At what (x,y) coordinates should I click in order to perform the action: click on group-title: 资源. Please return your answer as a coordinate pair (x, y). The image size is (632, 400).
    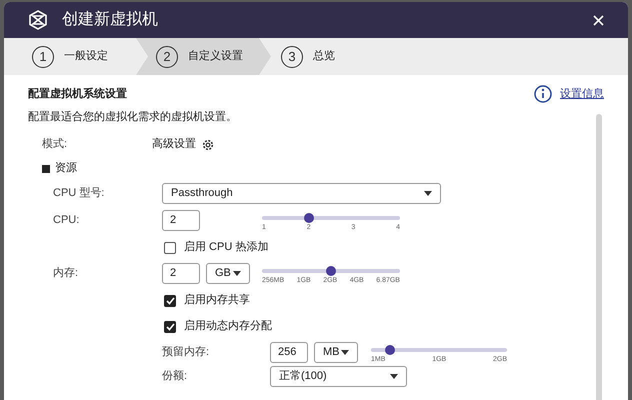
    Looking at the image, I should click on (66, 168).